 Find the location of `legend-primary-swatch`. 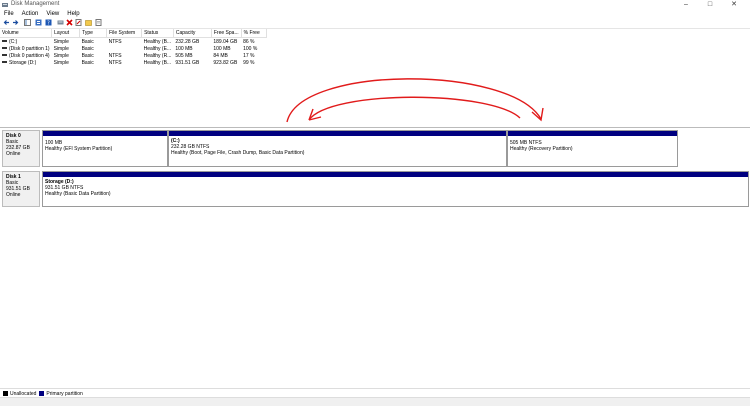

legend-primary-swatch is located at coordinates (42, 393).